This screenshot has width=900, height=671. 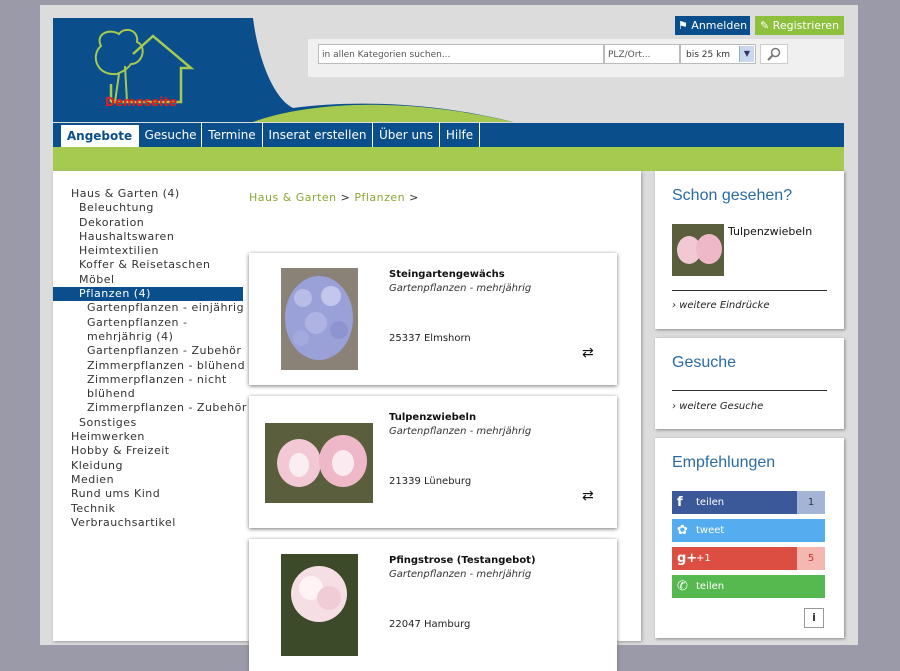 What do you see at coordinates (148, 194) in the screenshot?
I see `category-item: Haus & Garten (4)` at bounding box center [148, 194].